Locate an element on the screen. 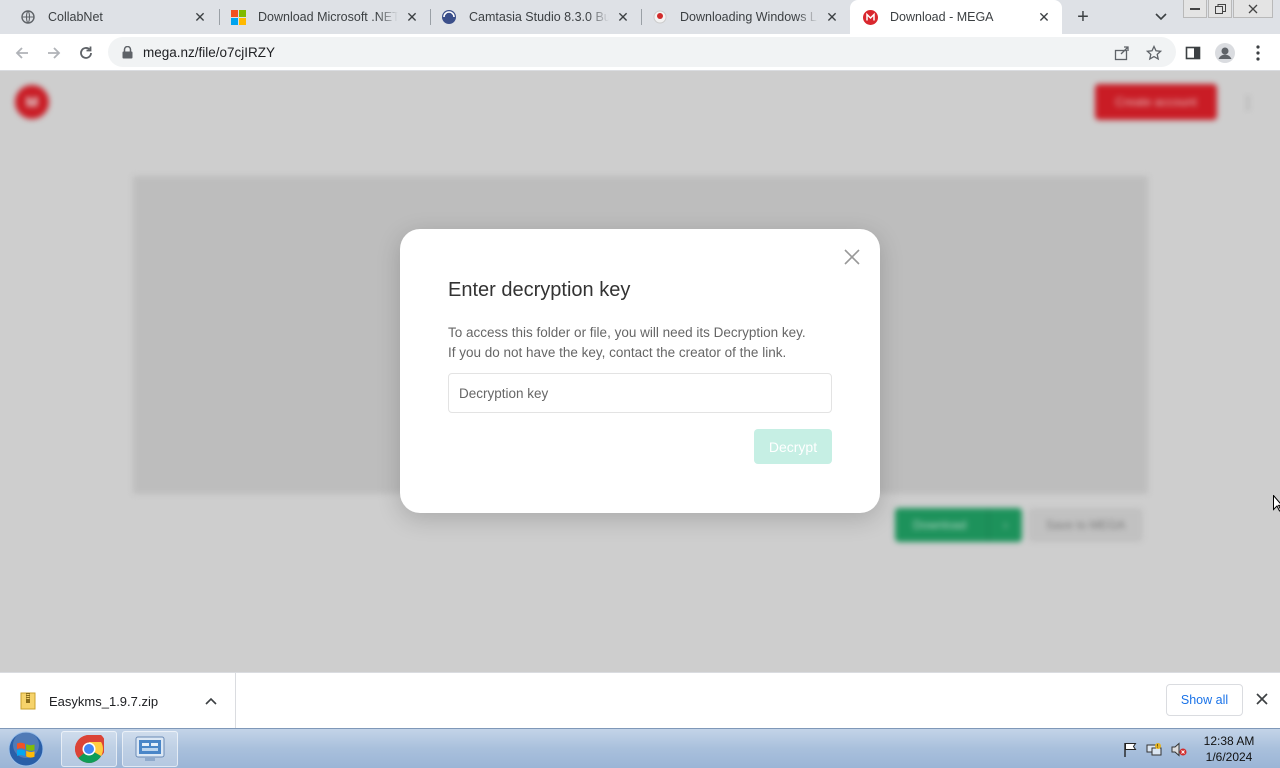  tab-mega: Download - MEGA ✕ is located at coordinates (956, 17).